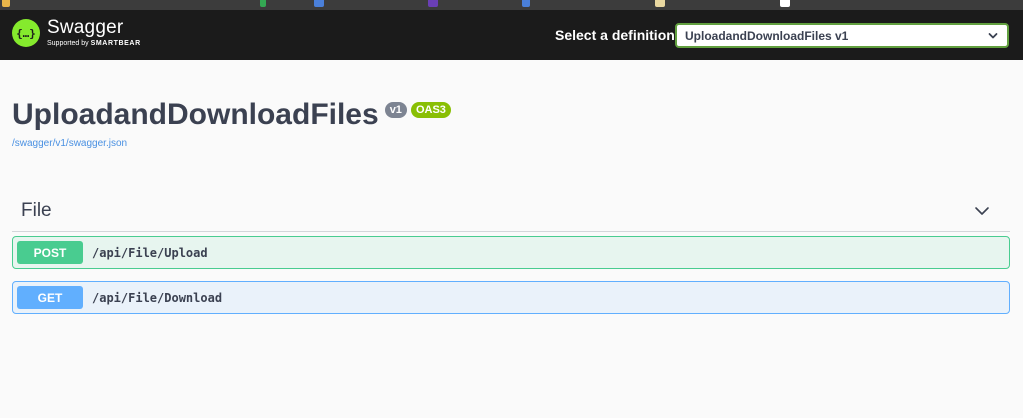 Image resolution: width=1023 pixels, height=418 pixels. Describe the element at coordinates (36, 210) in the screenshot. I see `tag-name: File` at that location.